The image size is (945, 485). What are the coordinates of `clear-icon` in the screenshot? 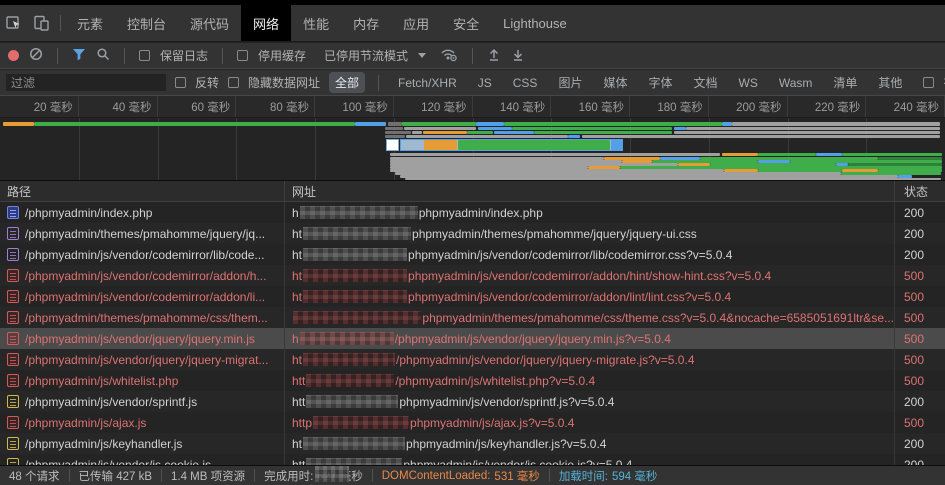 It's located at (36, 55).